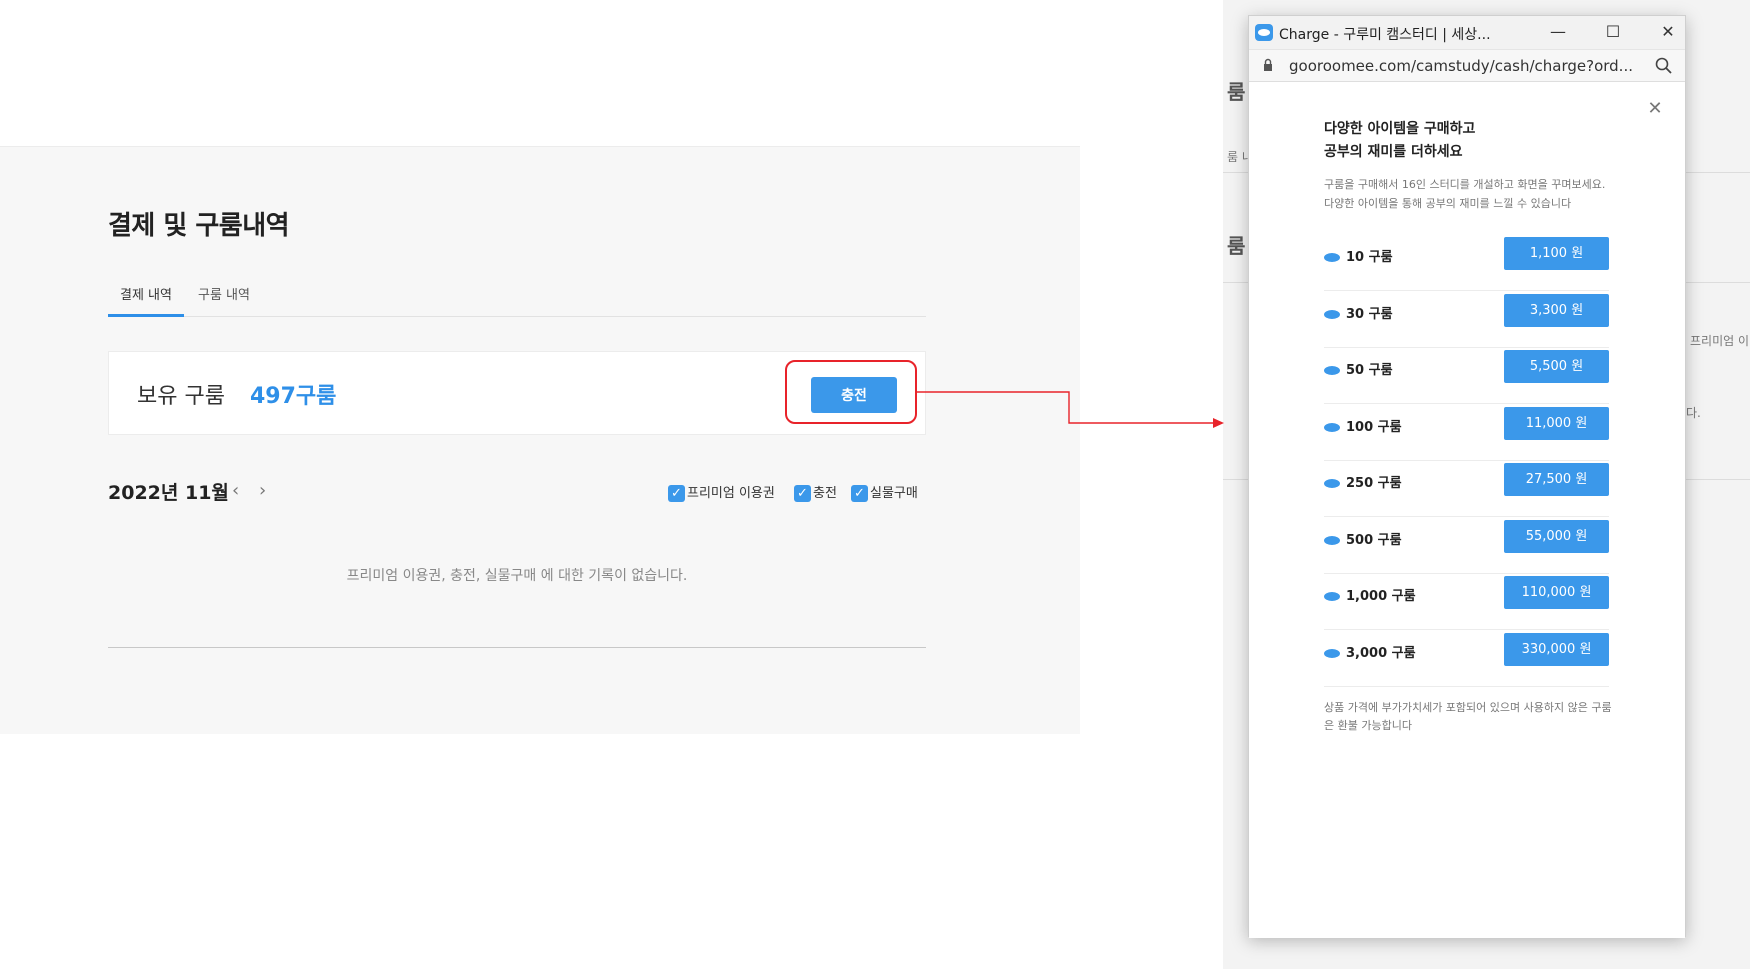  Describe the element at coordinates (1720, 341) in the screenshot. I see `background-fragment: 프리미엄 이` at that location.